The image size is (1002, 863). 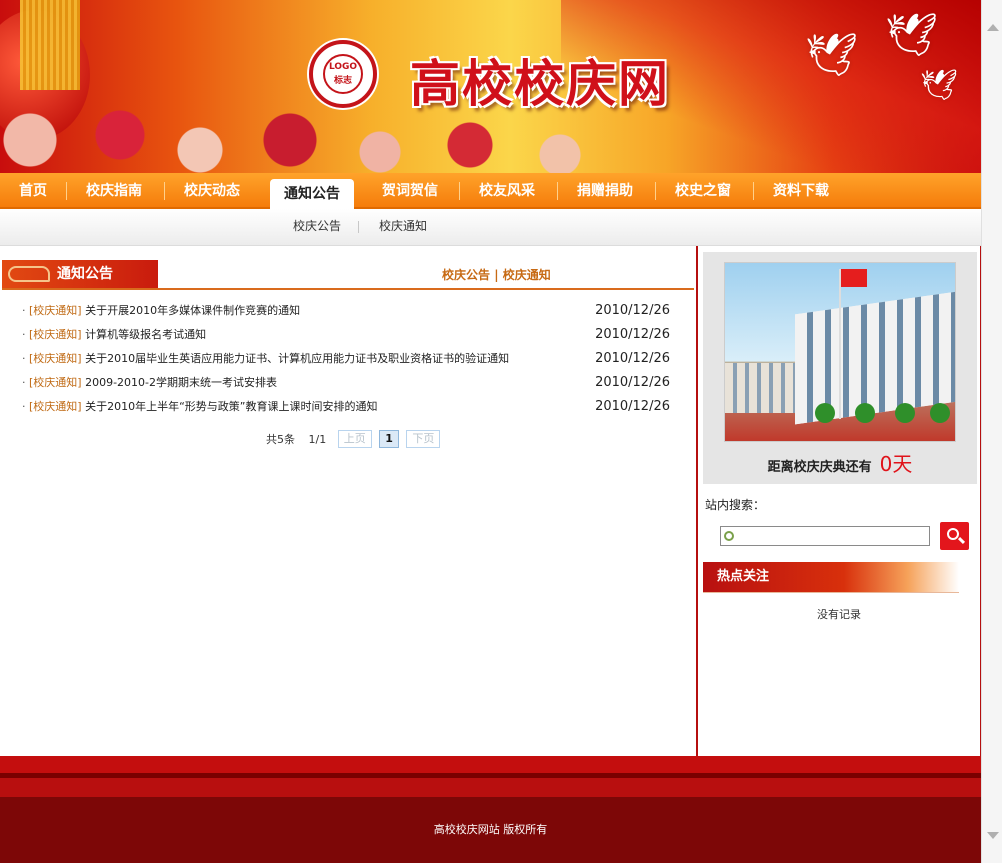 I want to click on nav-item-greetings: 贺词贺信, so click(x=410, y=191).